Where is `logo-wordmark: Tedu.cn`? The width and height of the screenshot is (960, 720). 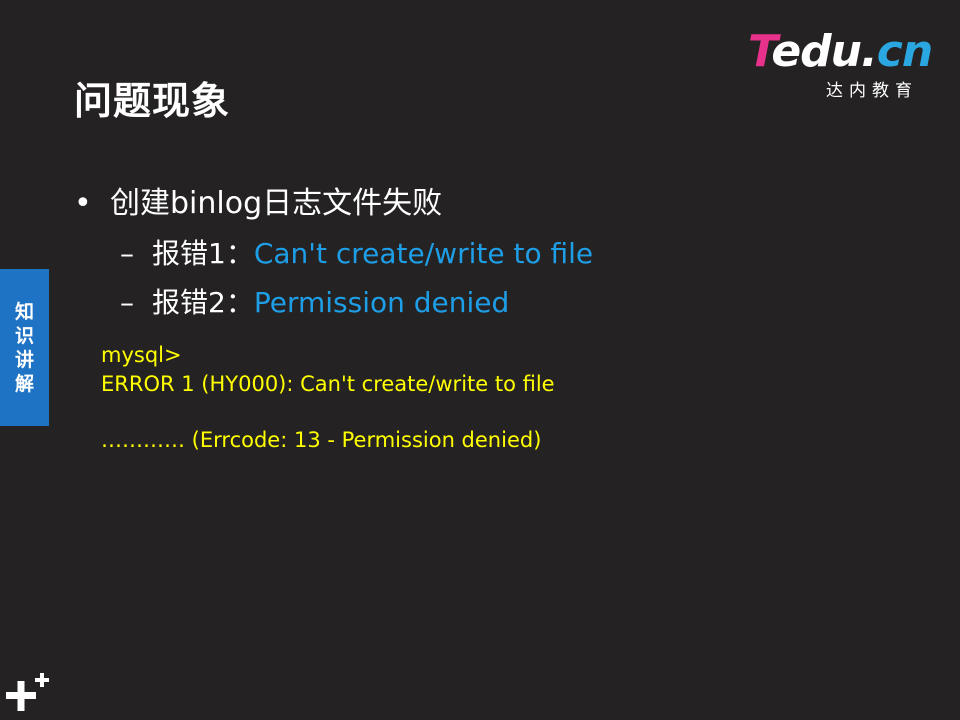 logo-wordmark: Tedu.cn is located at coordinates (840, 51).